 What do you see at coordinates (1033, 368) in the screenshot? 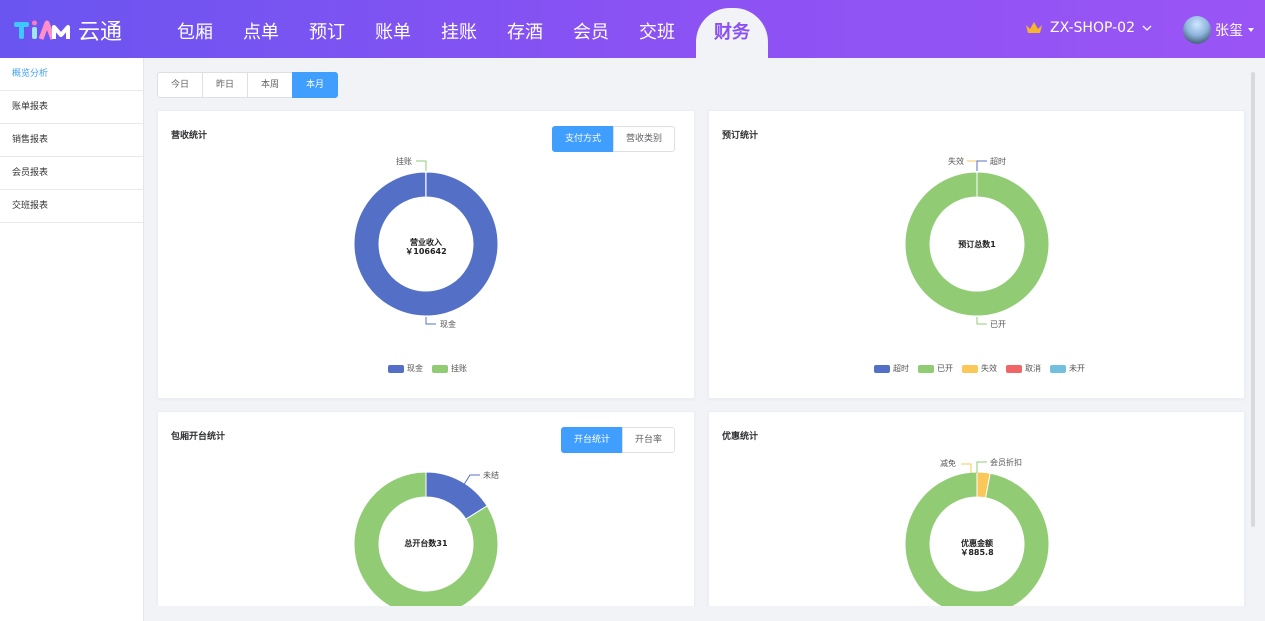
I see `legend-label: 取消` at bounding box center [1033, 368].